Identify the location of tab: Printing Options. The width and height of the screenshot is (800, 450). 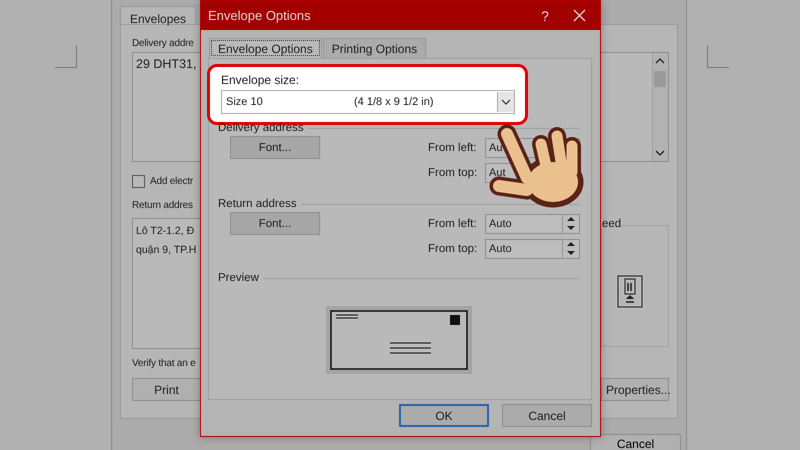
(374, 48).